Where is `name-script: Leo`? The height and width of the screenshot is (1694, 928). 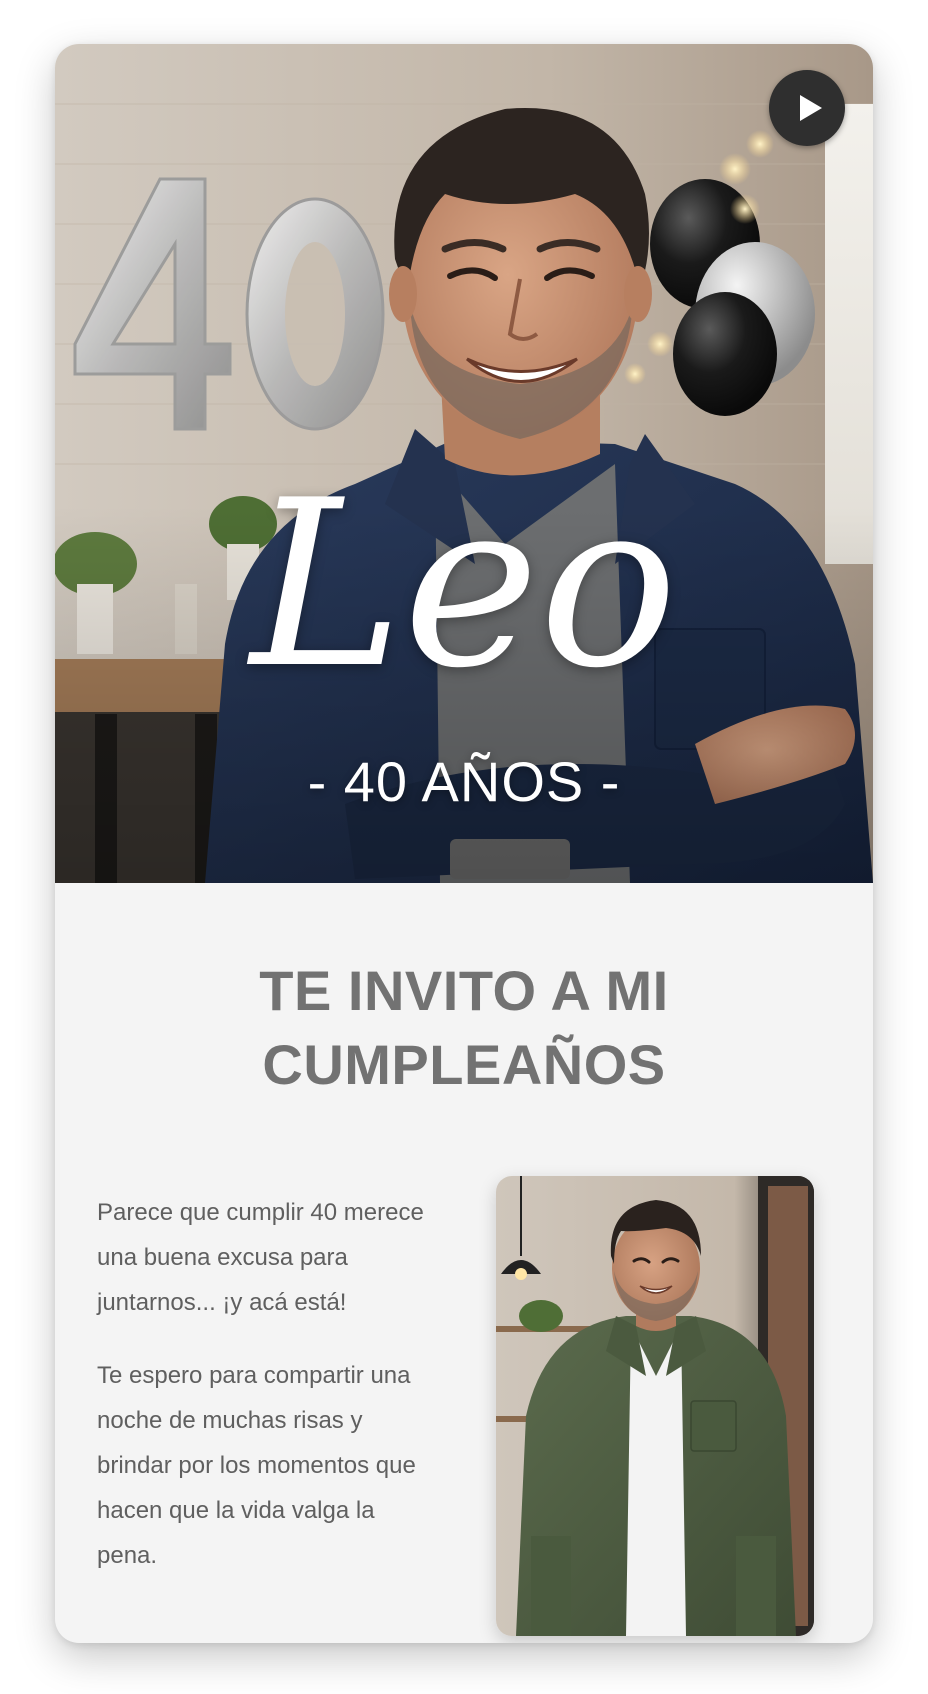 name-script: Leo is located at coordinates (461, 585).